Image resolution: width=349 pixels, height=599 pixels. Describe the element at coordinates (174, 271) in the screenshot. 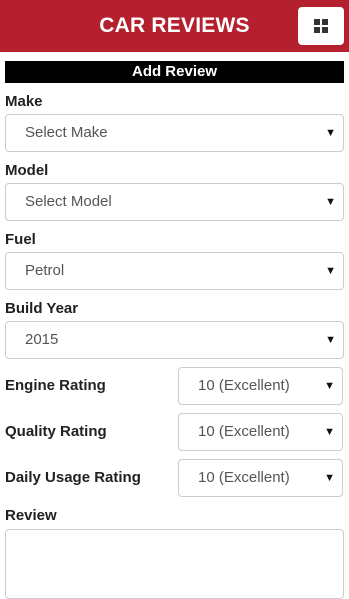

I see `fuel-select: Petrol ▼` at that location.